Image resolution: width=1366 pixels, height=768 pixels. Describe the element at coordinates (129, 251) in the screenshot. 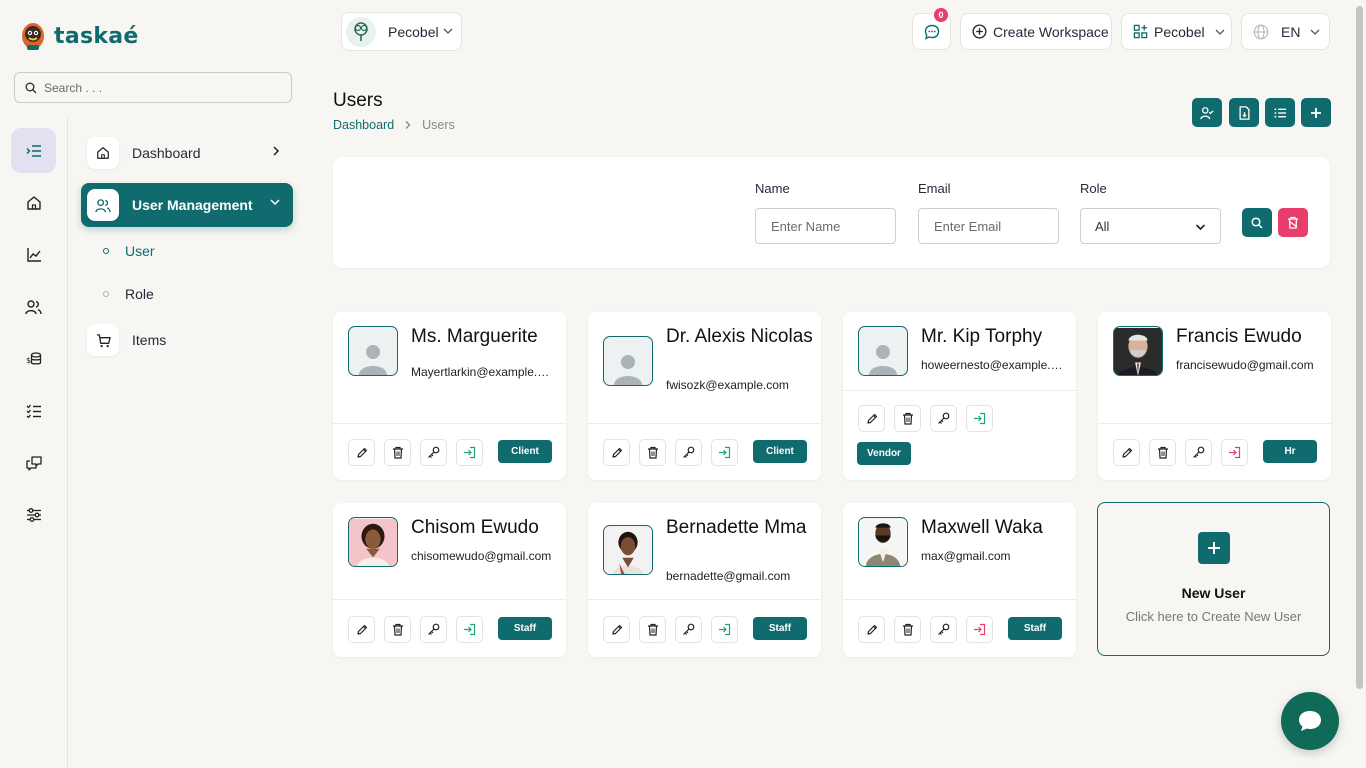

I see `nav-sub-user: User` at that location.